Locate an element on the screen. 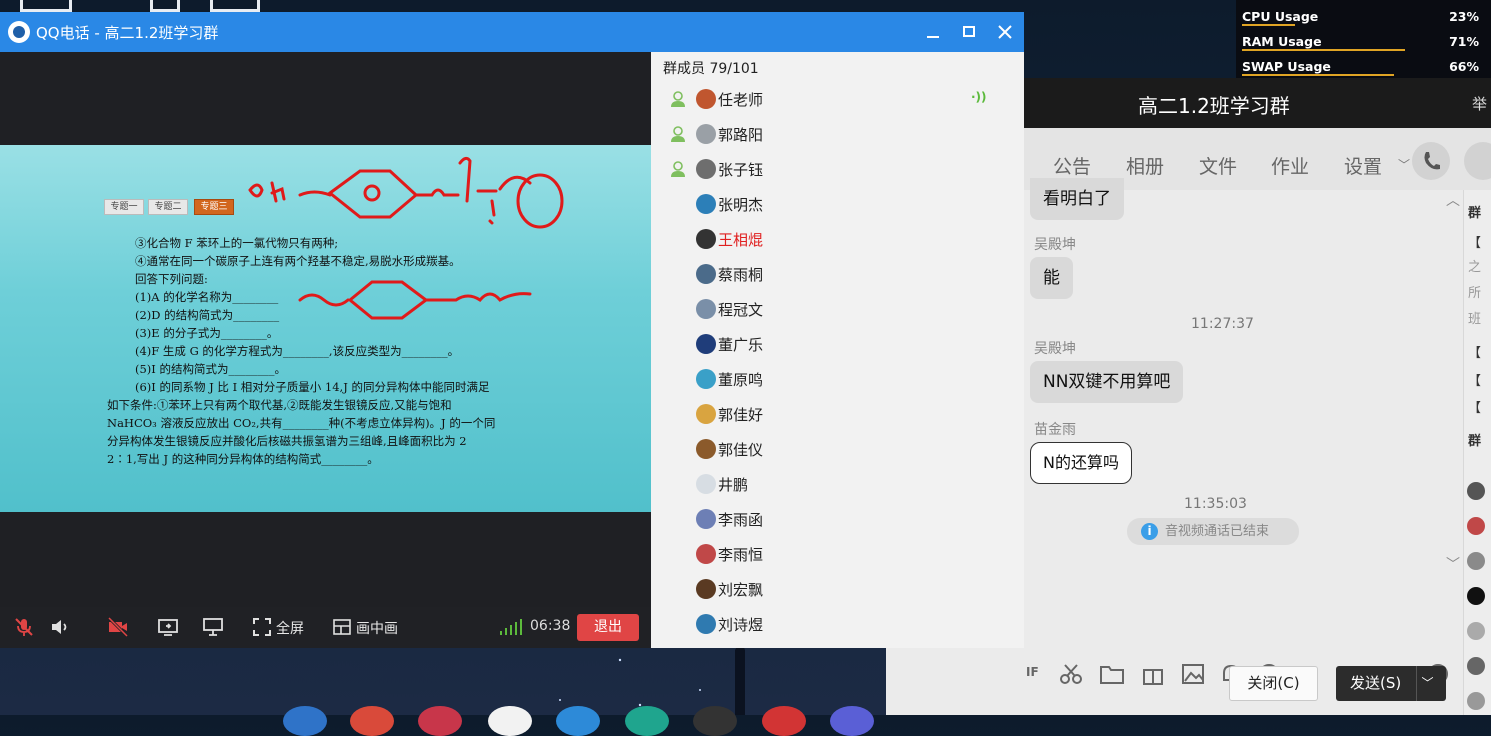 This screenshot has width=1491, height=736. maximize-icon is located at coordinates (969, 31).